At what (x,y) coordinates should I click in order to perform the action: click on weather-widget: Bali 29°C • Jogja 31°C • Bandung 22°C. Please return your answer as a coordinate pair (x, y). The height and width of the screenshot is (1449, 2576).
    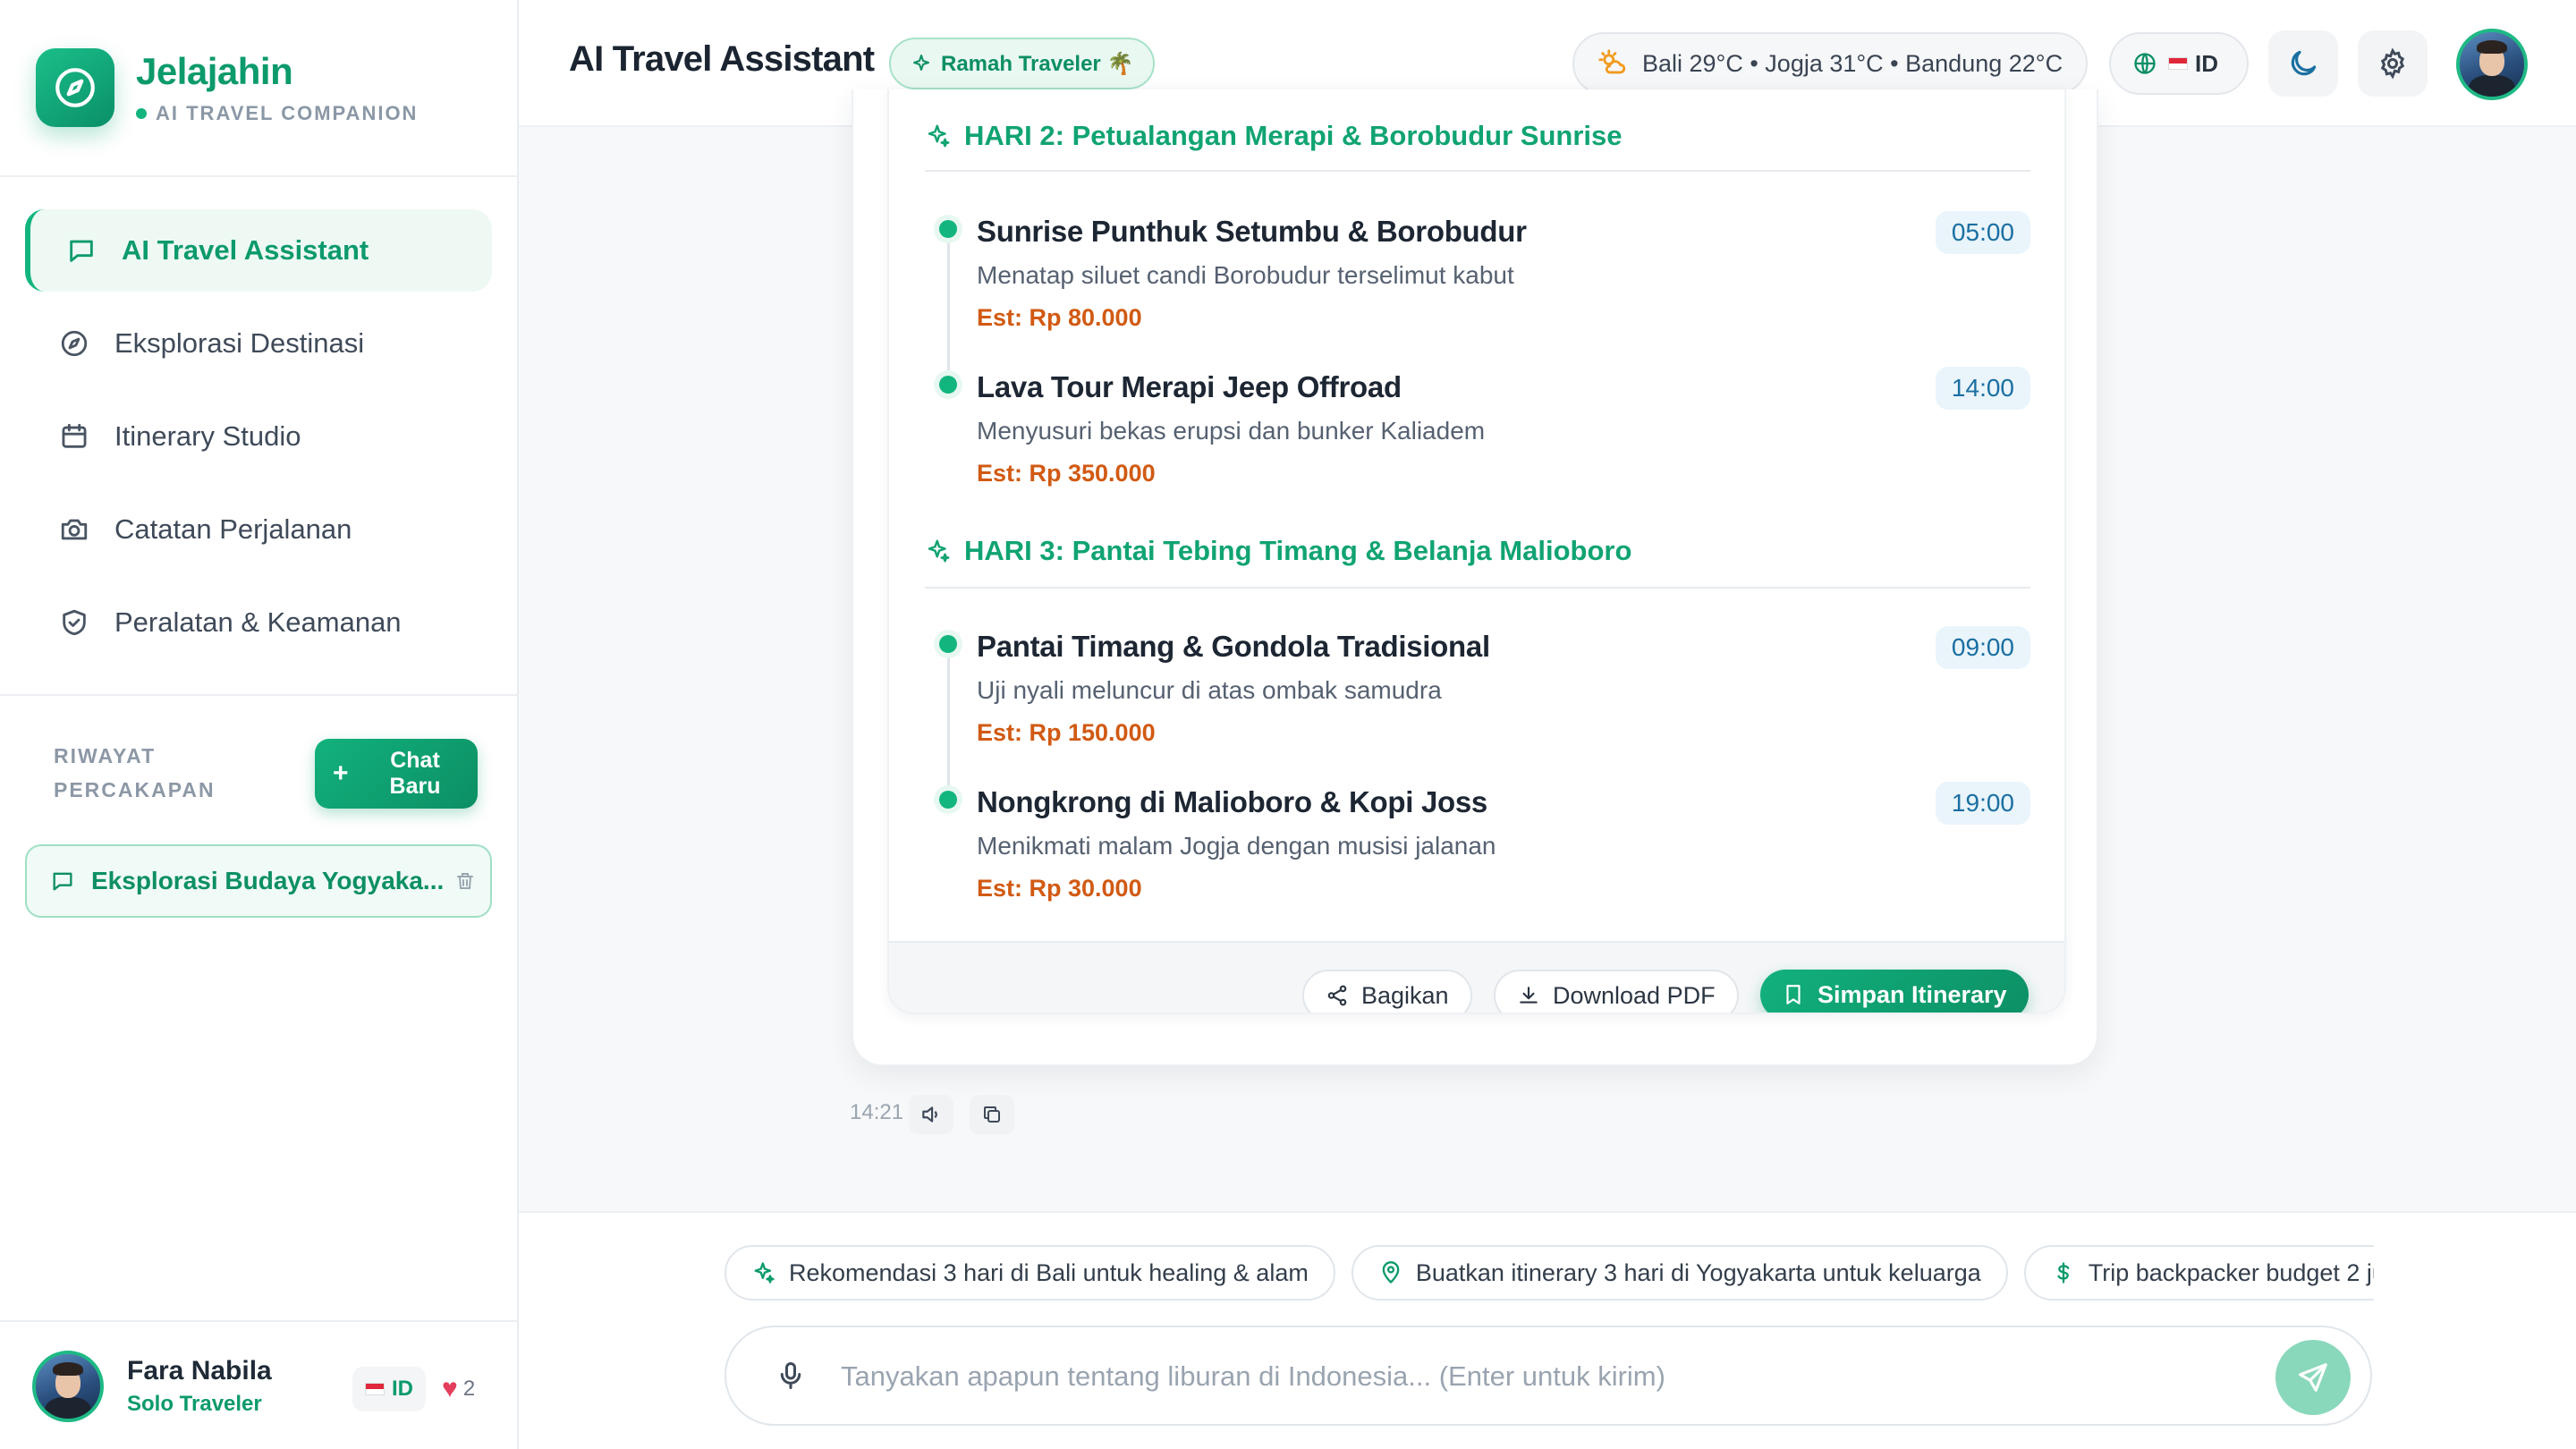
    Looking at the image, I should click on (1830, 63).